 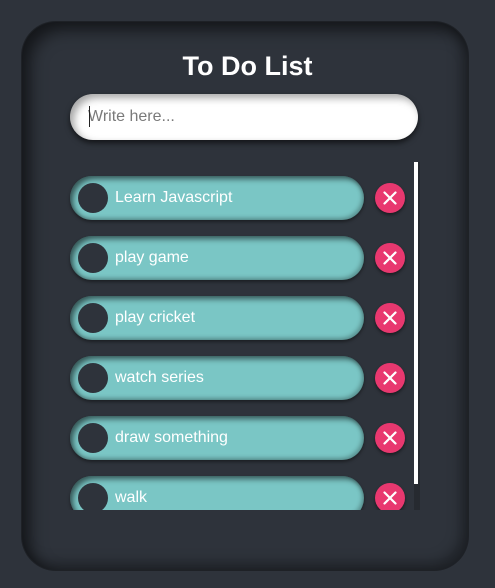 What do you see at coordinates (217, 258) in the screenshot?
I see `todo-item: play game` at bounding box center [217, 258].